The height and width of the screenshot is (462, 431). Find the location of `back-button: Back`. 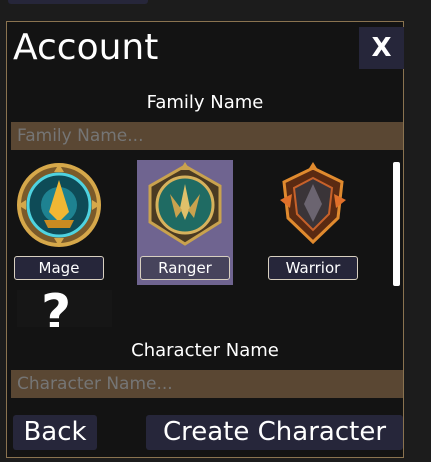

back-button: Back is located at coordinates (55, 432).